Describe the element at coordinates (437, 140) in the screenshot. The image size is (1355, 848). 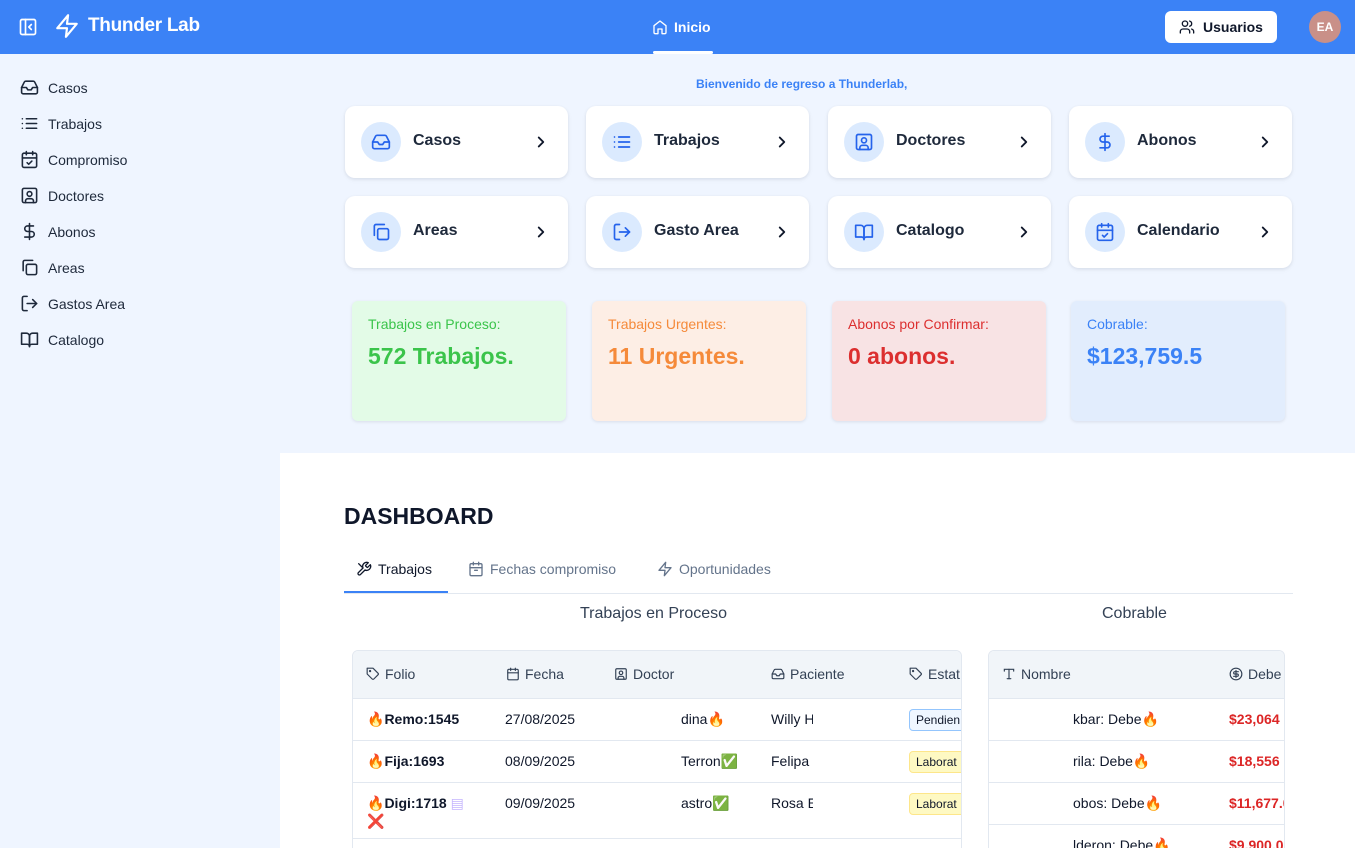
I see `card-label: Casos` at that location.